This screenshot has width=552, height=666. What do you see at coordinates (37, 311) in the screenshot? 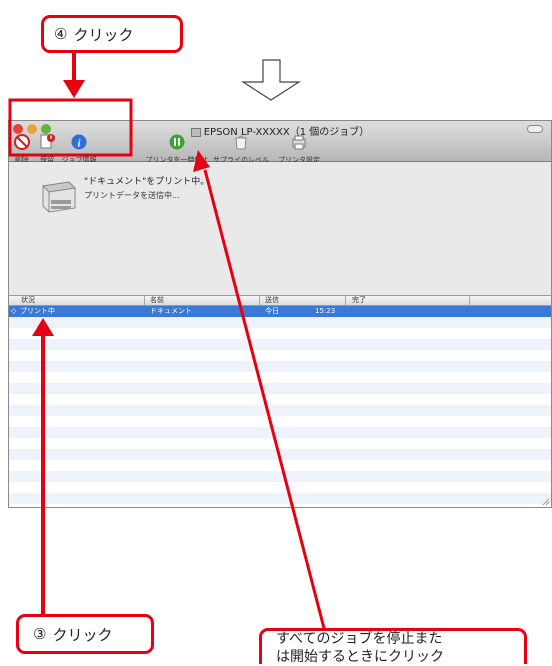
I see `row-status: プリント中` at bounding box center [37, 311].